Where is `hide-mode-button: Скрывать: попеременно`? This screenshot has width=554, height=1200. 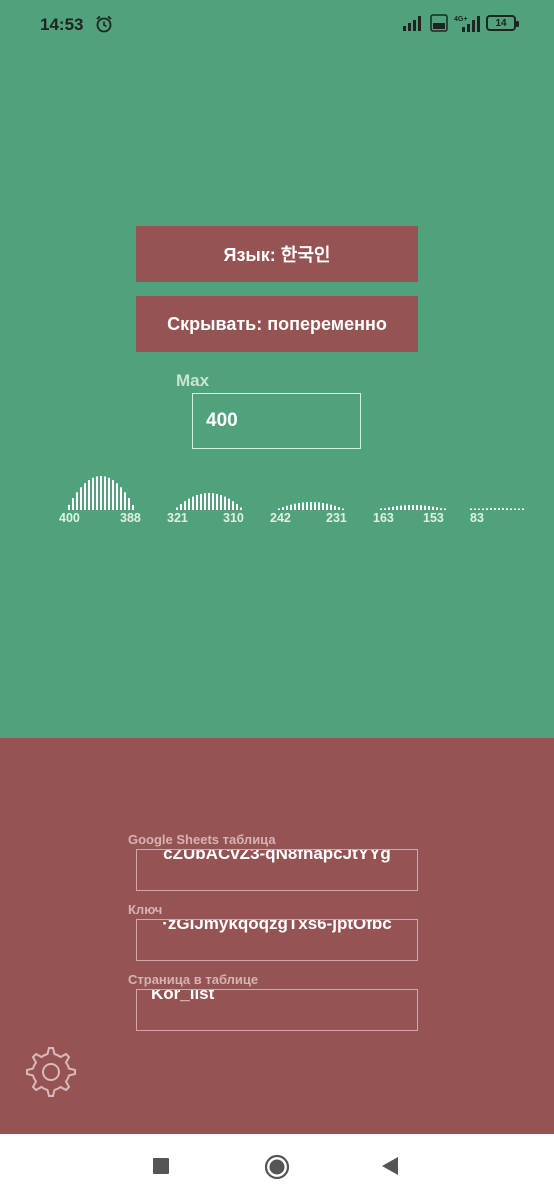
hide-mode-button: Скрывать: попеременно is located at coordinates (277, 324).